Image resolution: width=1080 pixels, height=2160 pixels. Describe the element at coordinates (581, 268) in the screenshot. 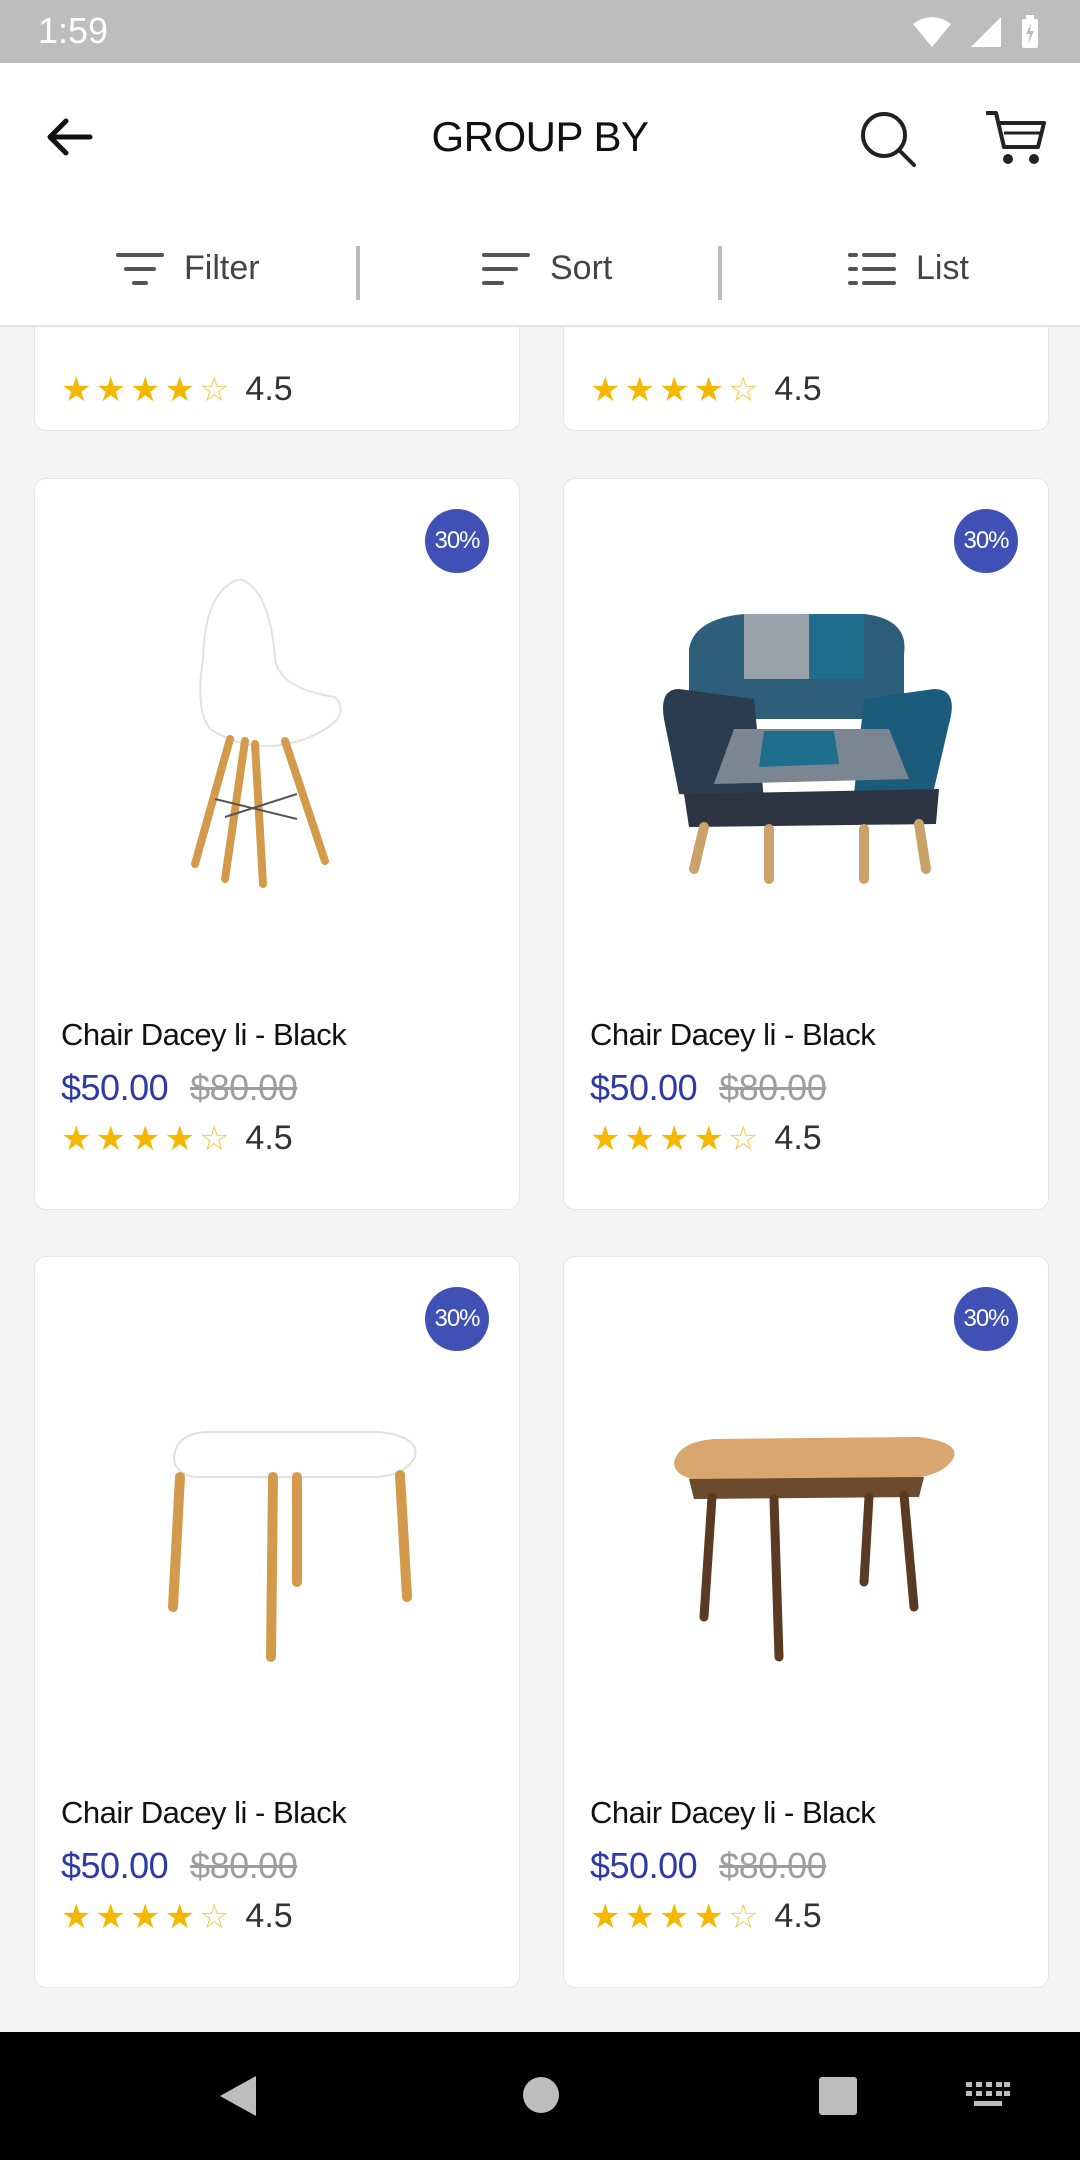

I see `sort-label: Sort` at that location.